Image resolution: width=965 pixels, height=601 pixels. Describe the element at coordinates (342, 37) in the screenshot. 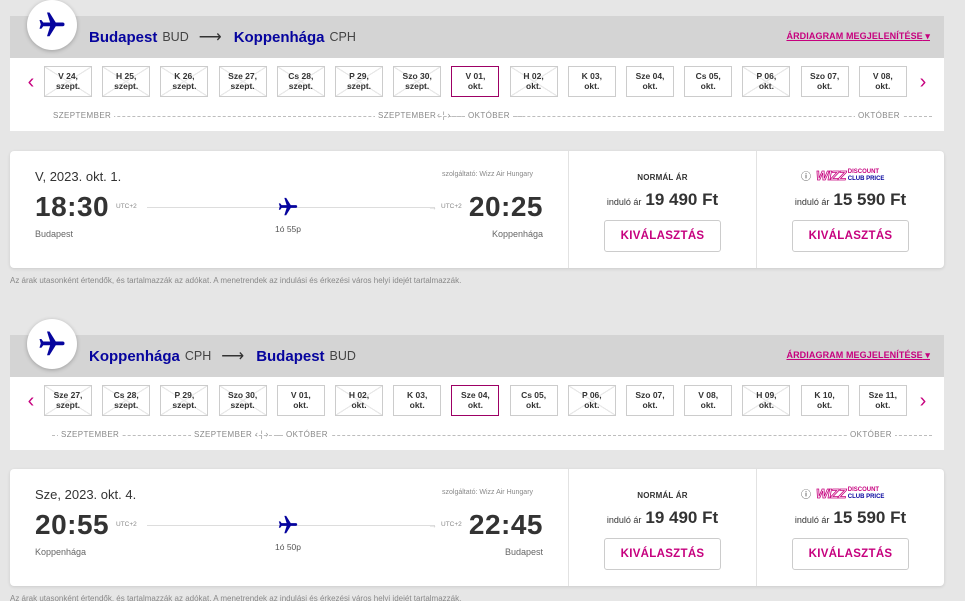

I see `destination-code: CPH` at that location.